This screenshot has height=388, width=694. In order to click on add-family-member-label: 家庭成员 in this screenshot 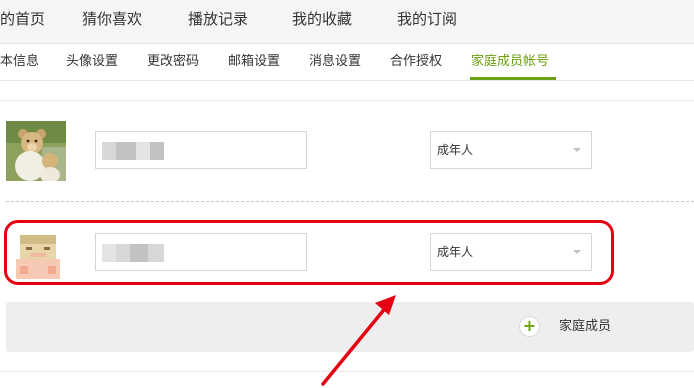, I will do `click(585, 326)`.